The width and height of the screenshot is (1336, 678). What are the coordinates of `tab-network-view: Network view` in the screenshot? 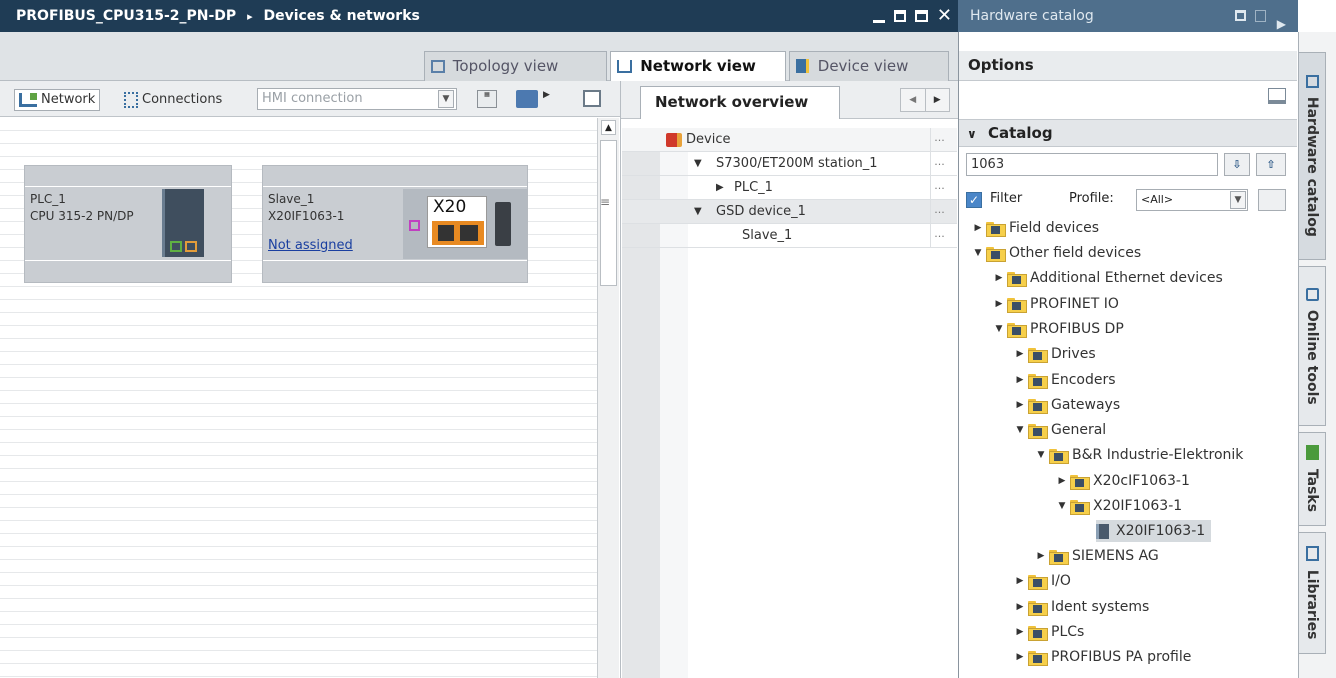 It's located at (698, 66).